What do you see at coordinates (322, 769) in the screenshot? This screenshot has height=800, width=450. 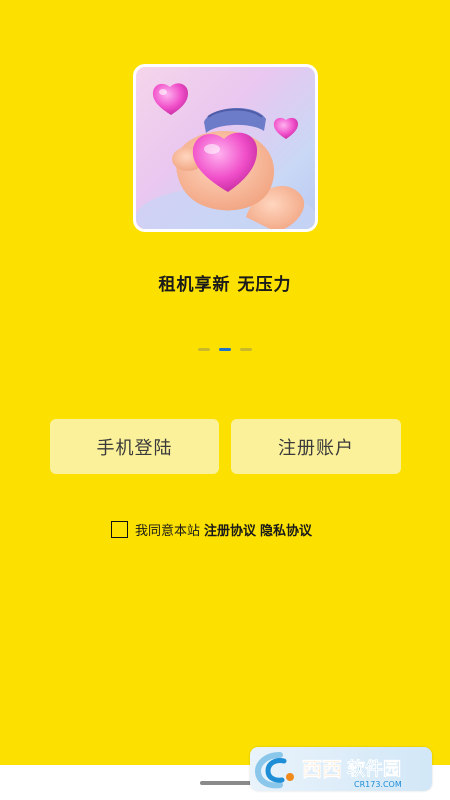 I see `svg-text: 西西` at bounding box center [322, 769].